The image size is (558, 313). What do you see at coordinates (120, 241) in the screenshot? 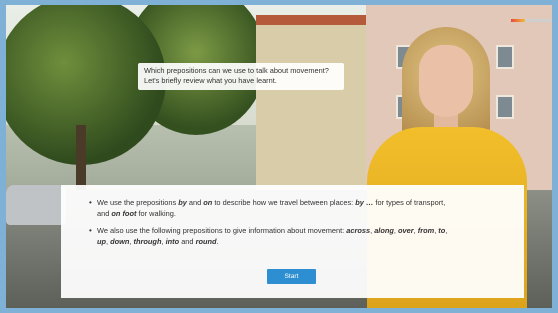
I see `keyword: down` at bounding box center [120, 241].